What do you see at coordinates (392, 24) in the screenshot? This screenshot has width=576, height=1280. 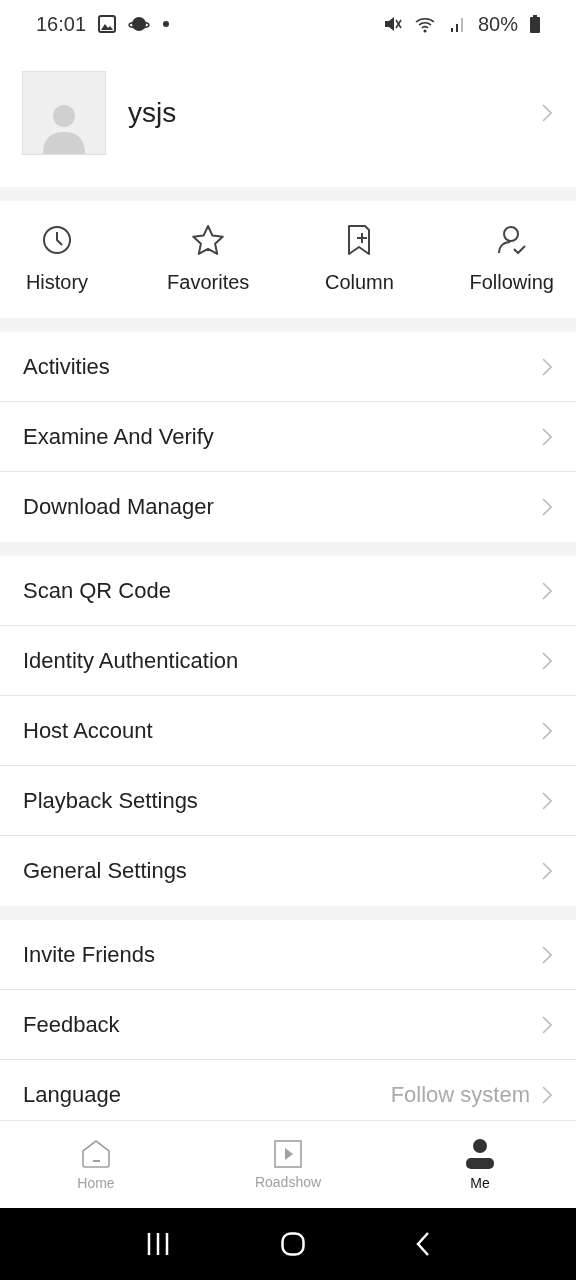 I see `mute-icon` at bounding box center [392, 24].